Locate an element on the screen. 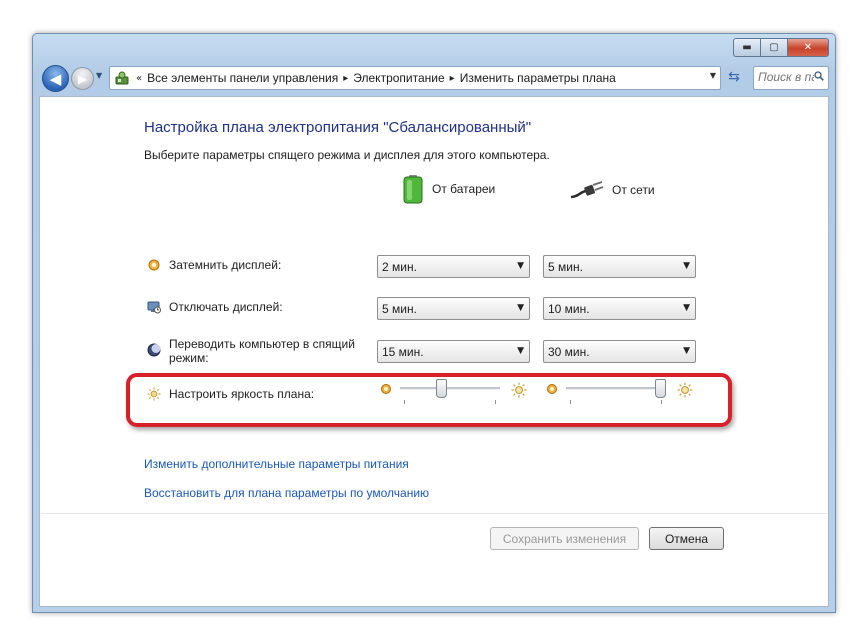  dim-display-icon is located at coordinates (154, 265).